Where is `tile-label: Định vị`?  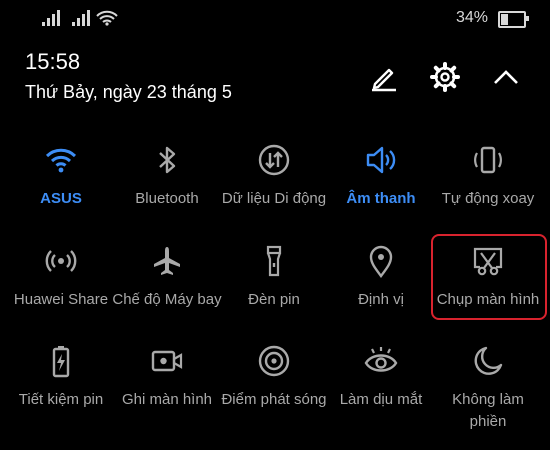 tile-label: Định vị is located at coordinates (381, 299).